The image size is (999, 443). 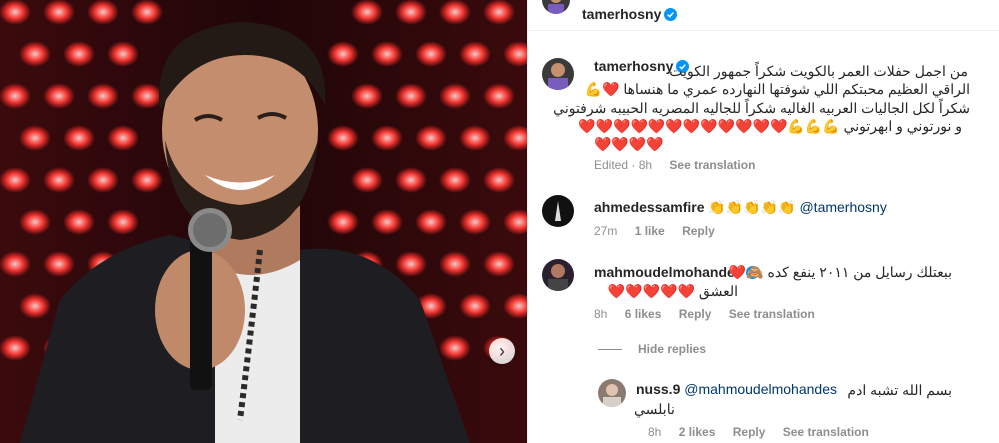 What do you see at coordinates (643, 314) in the screenshot?
I see `comment-2-likes: 6 likes` at bounding box center [643, 314].